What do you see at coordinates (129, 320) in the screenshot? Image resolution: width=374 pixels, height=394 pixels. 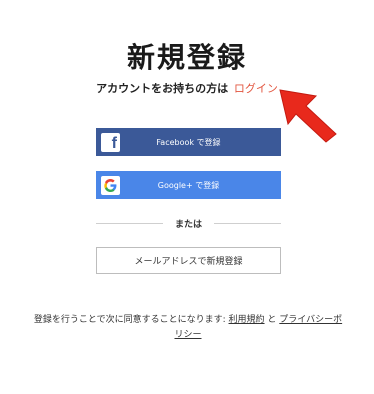 I see `terms-prefix: 登録を行うことで次に同意することになります:` at bounding box center [129, 320].